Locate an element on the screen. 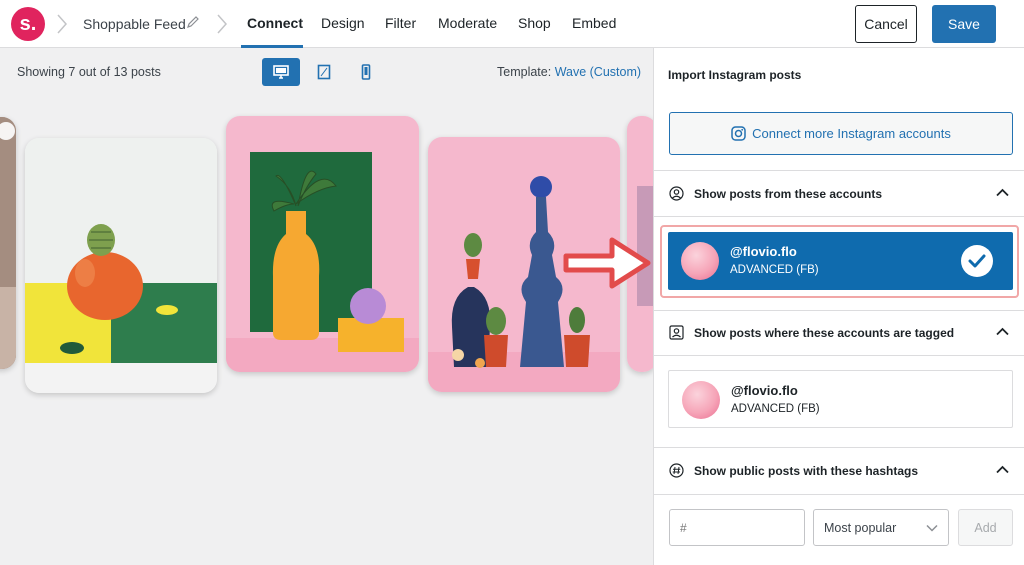 The image size is (1024, 565). desktop-icon is located at coordinates (281, 72).